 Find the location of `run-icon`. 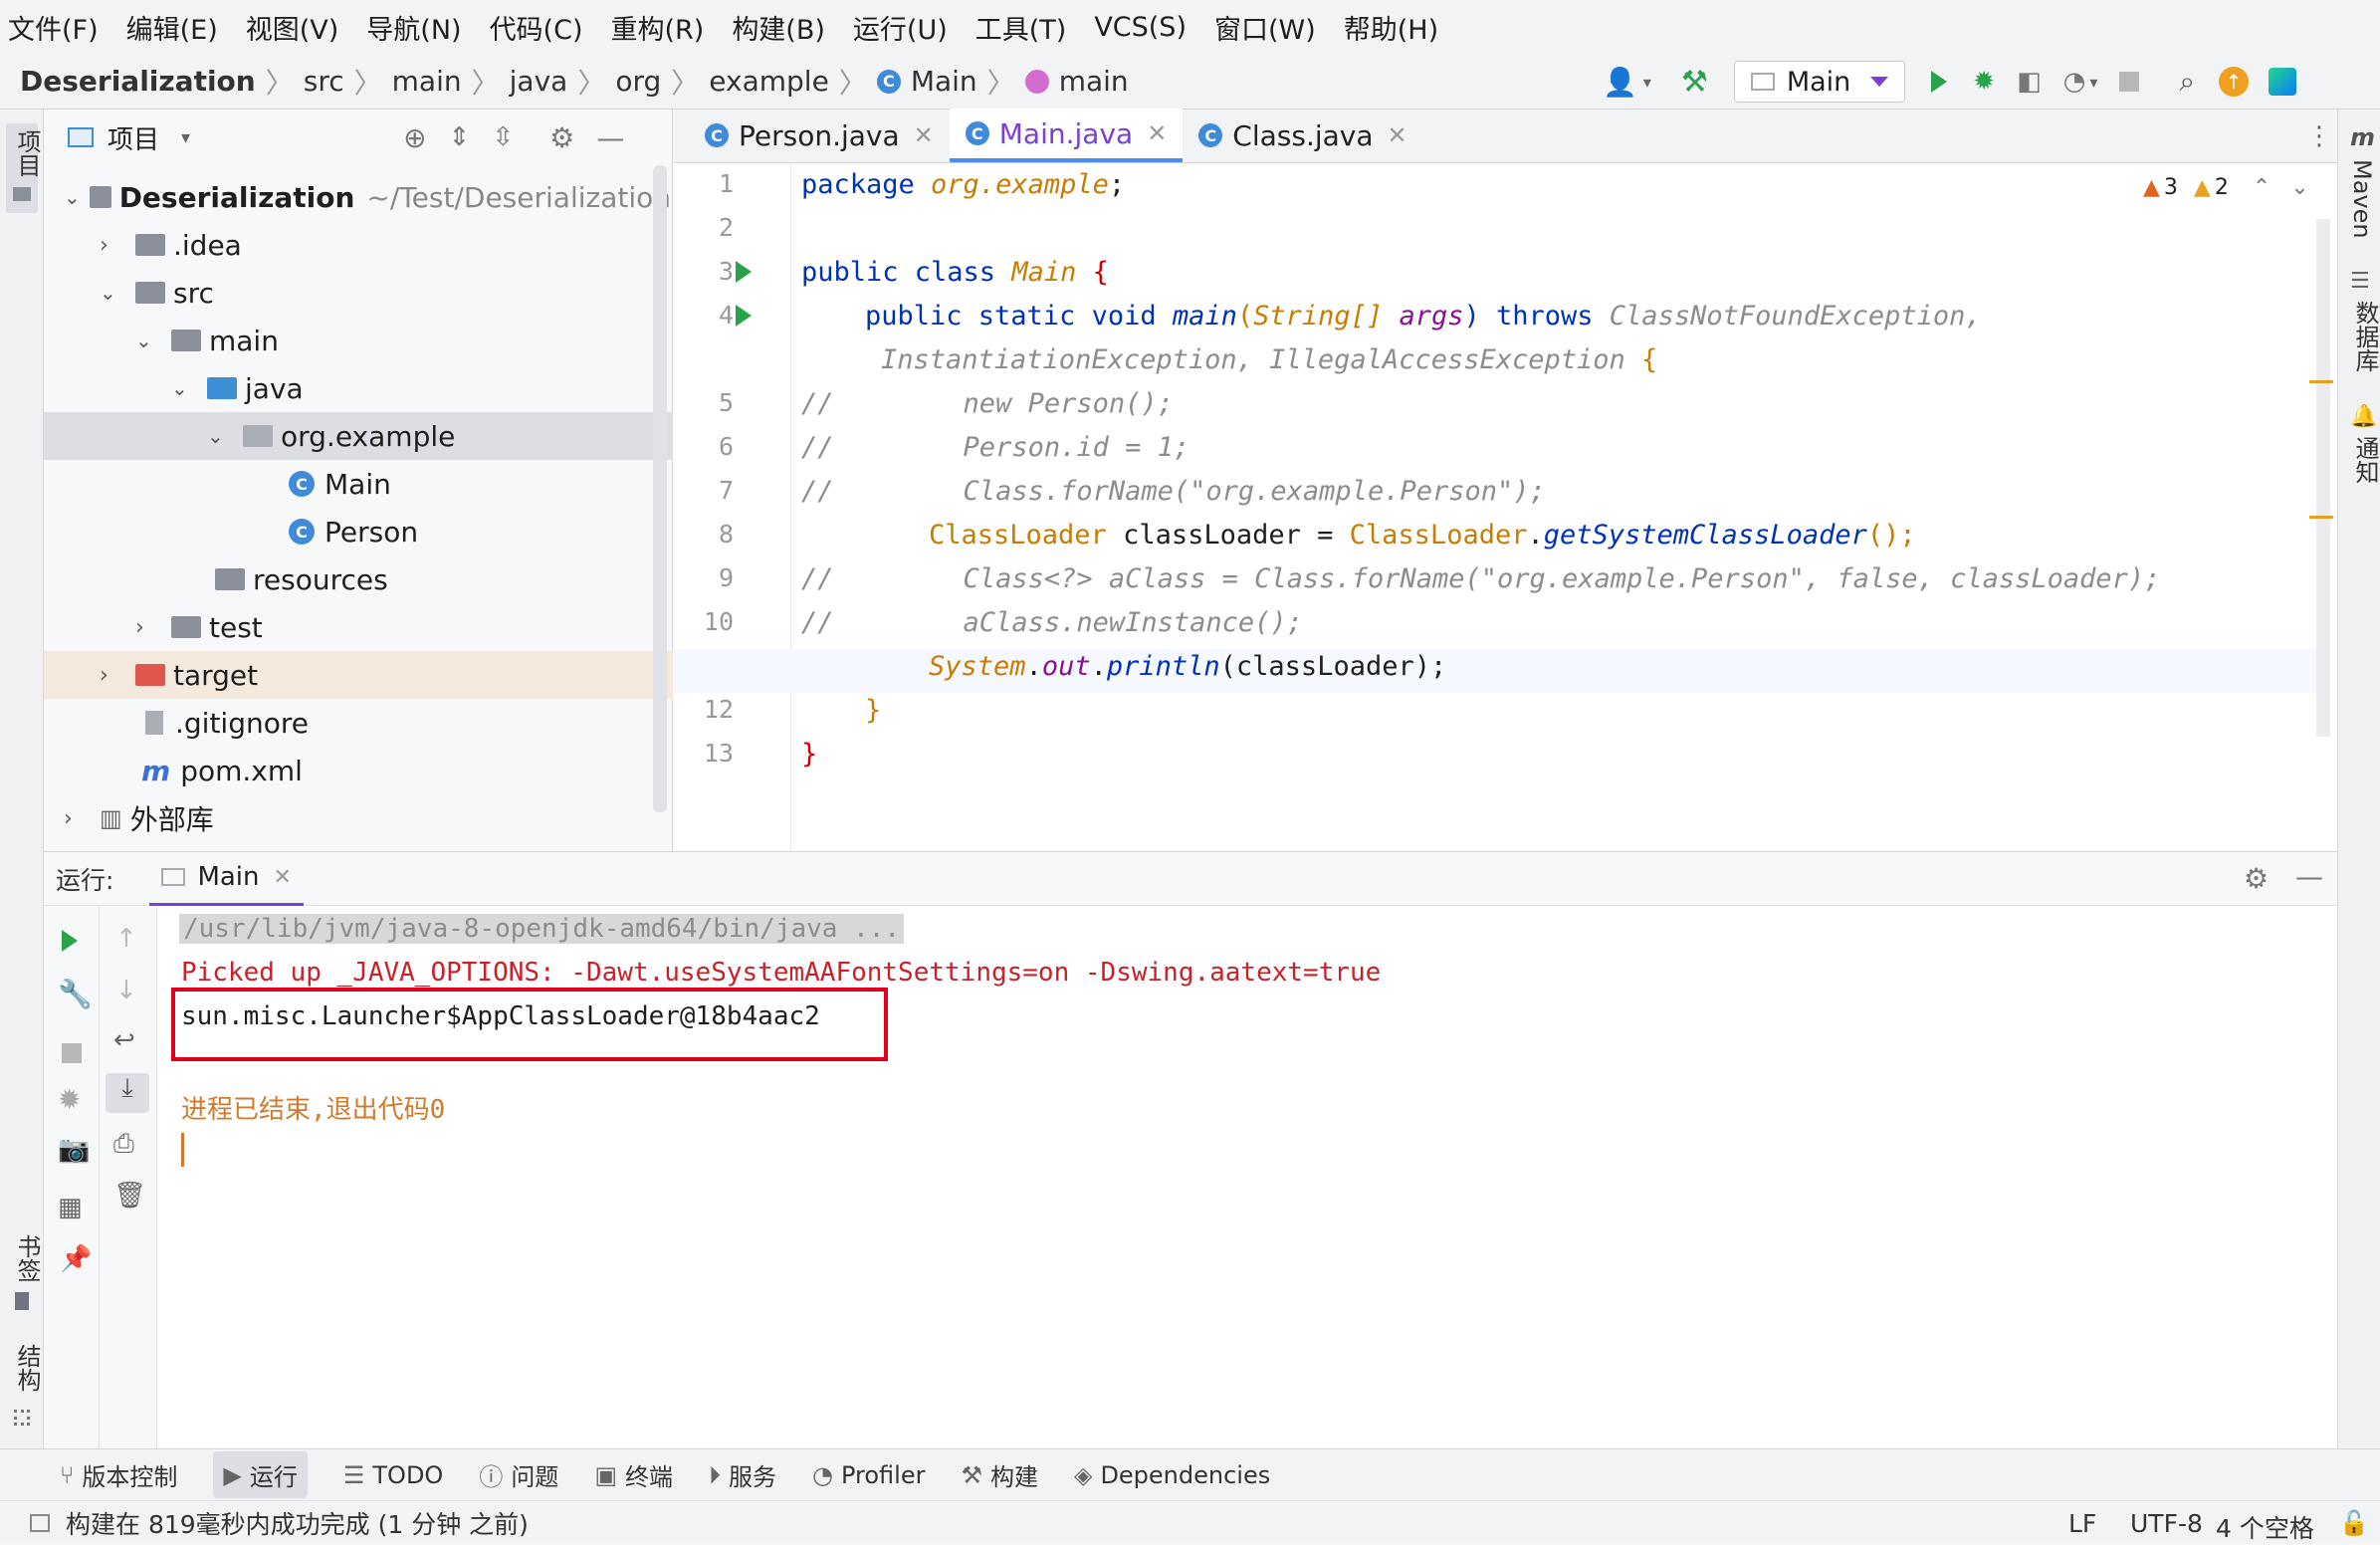

run-icon is located at coordinates (1940, 82).